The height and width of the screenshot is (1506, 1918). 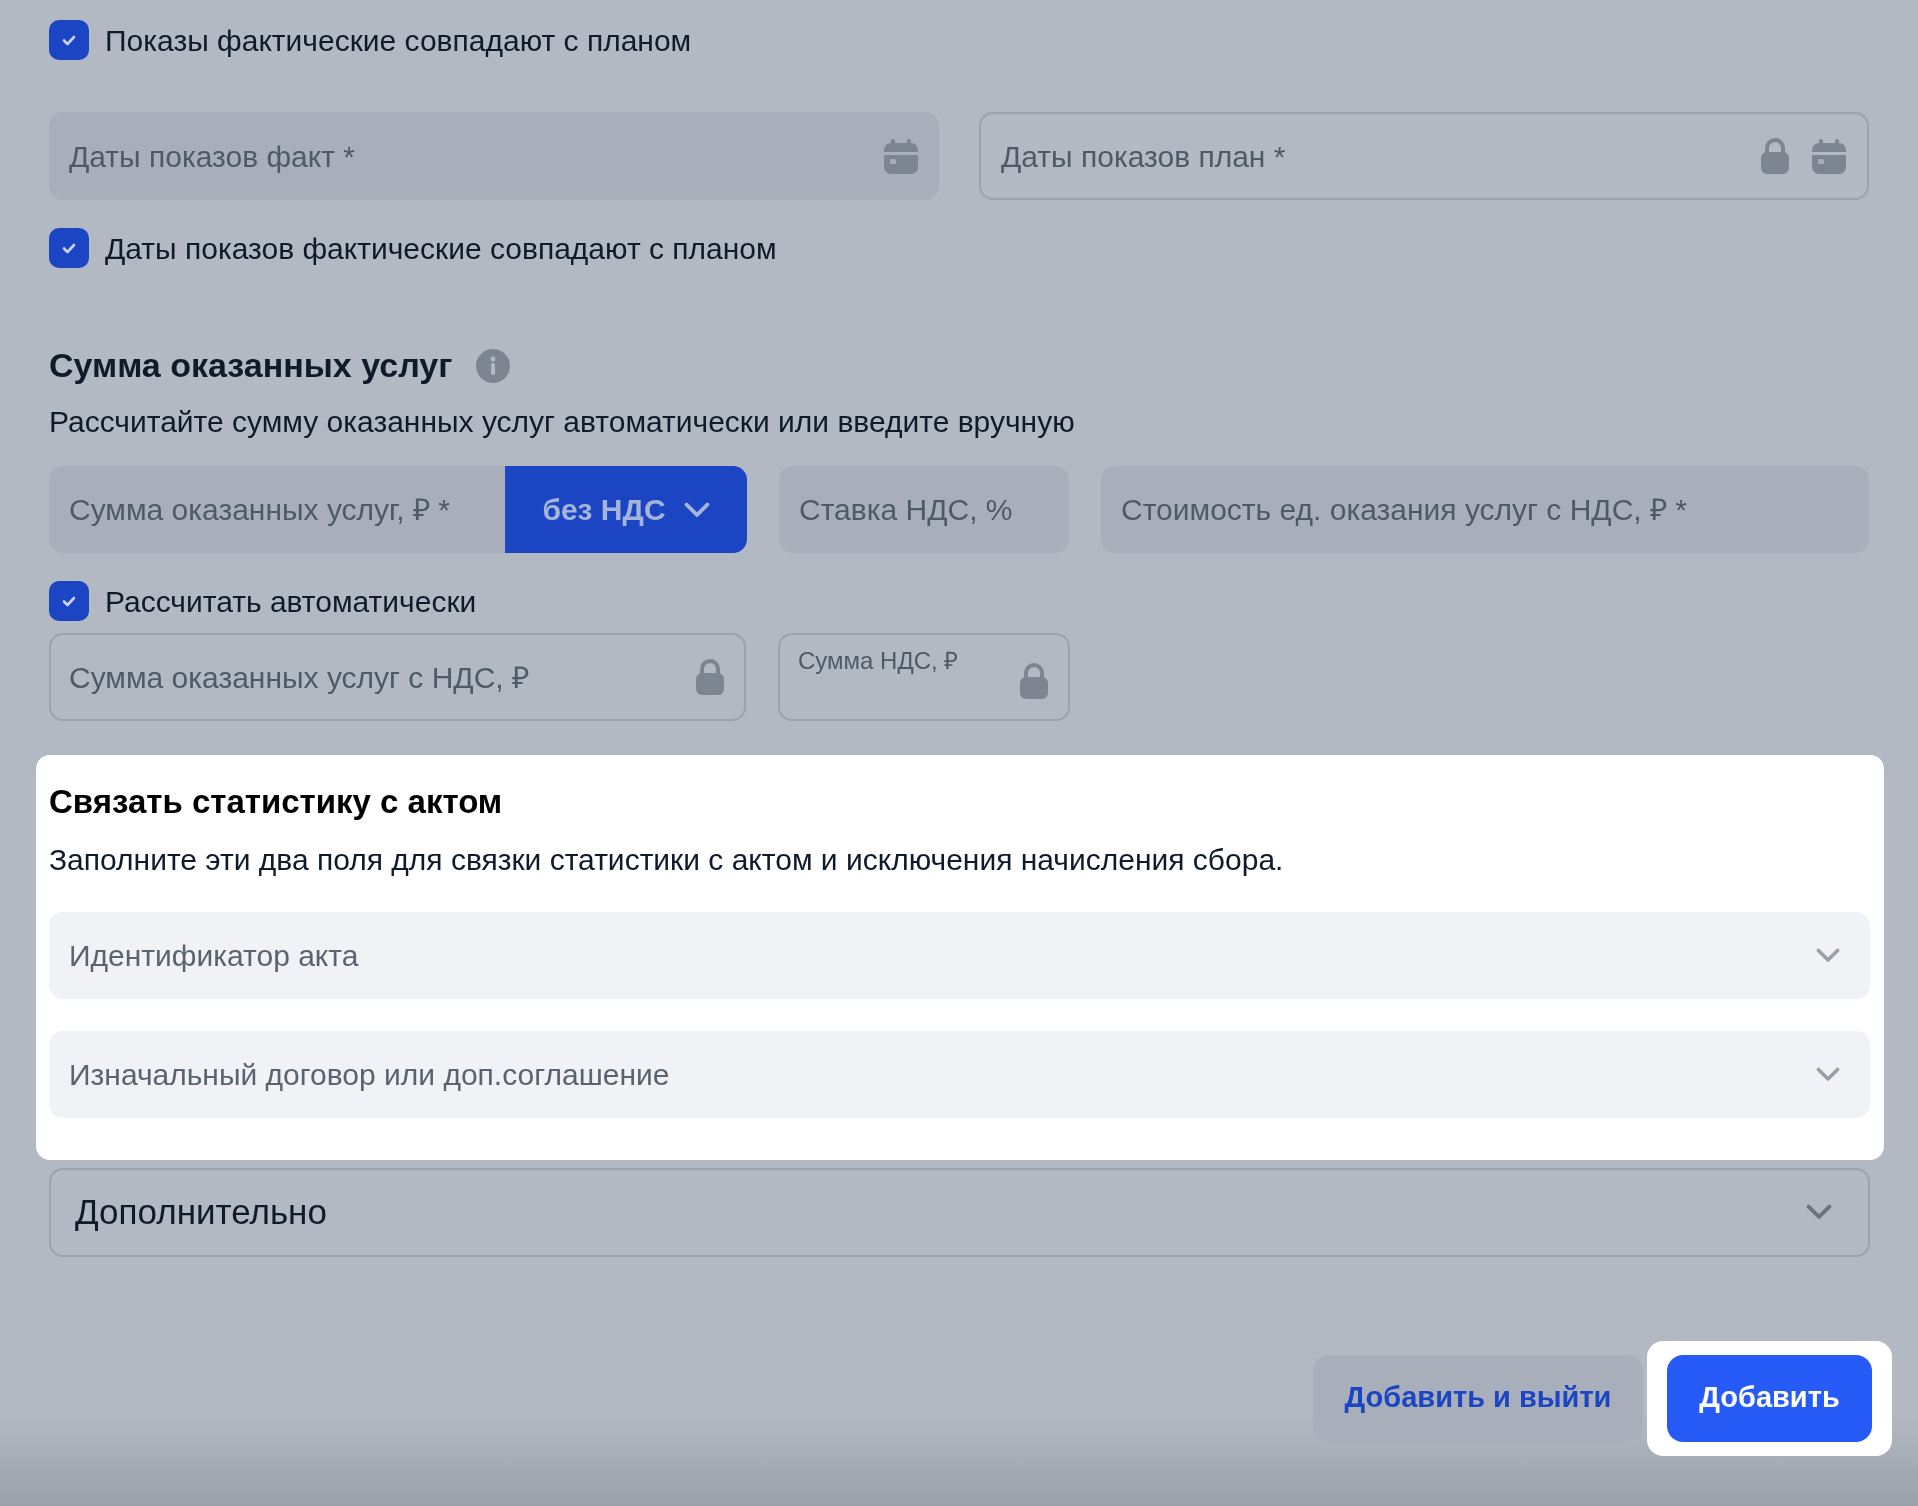 I want to click on card-subtitle: Заполните эти два поля для связки статистики с актом и исключения начисления сбора., so click(x=667, y=859).